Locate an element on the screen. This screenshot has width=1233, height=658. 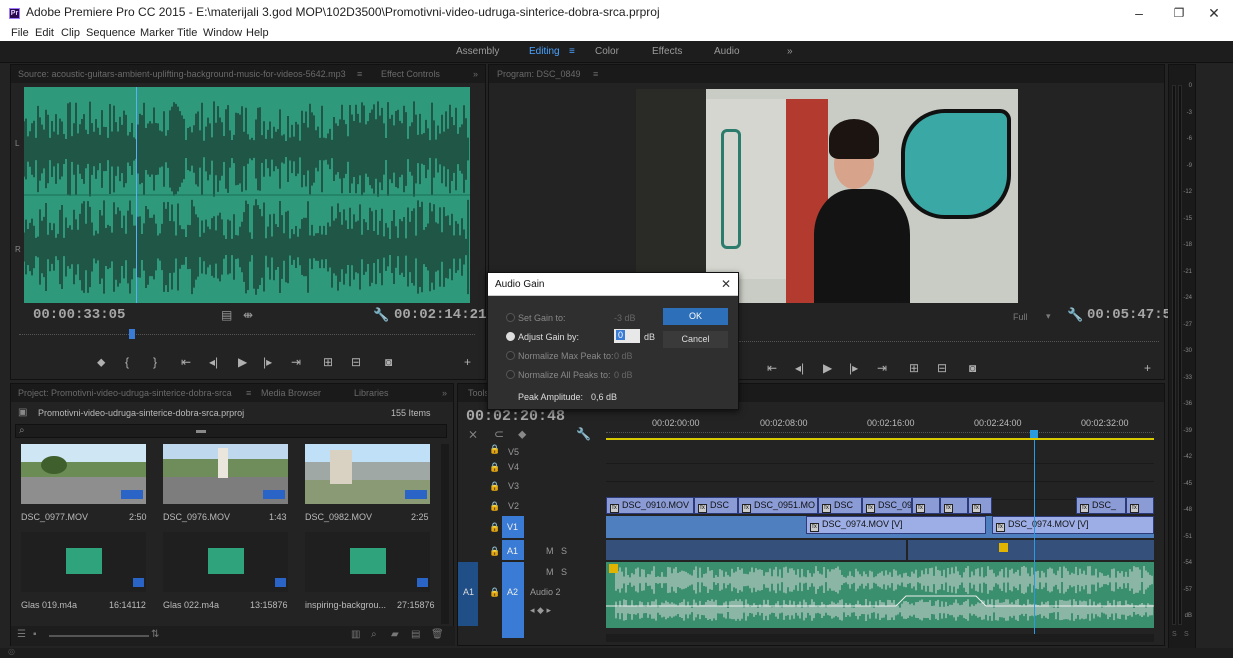
project-tab-menu-icon: ≡ is located at coordinates (248, 393).